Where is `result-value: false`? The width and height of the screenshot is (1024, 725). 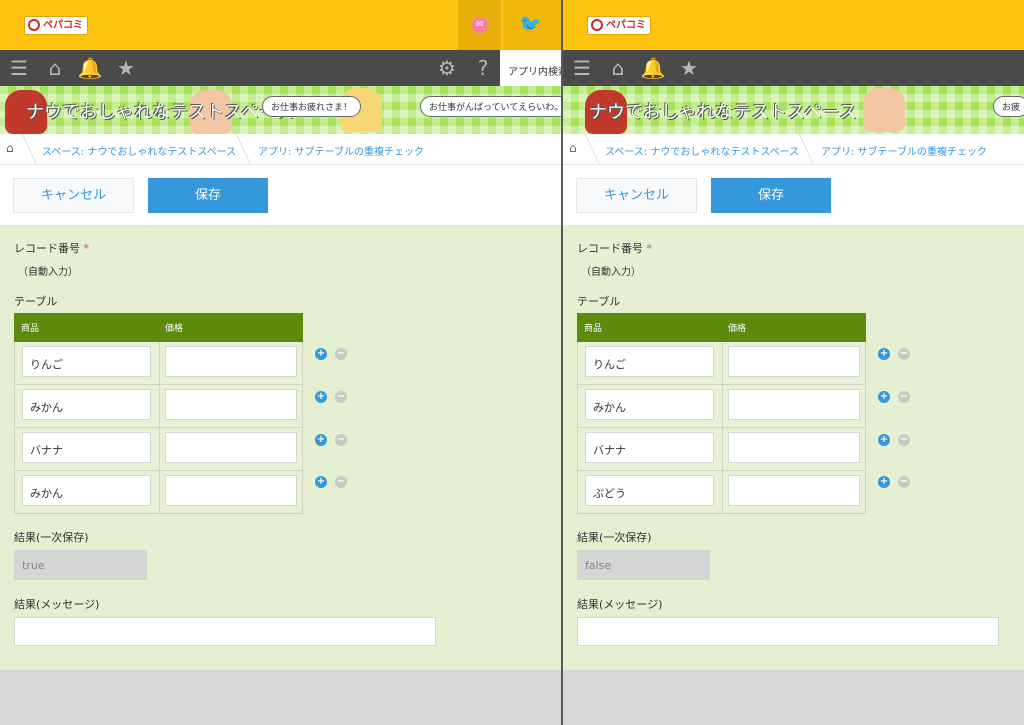
result-value: false is located at coordinates (643, 565).